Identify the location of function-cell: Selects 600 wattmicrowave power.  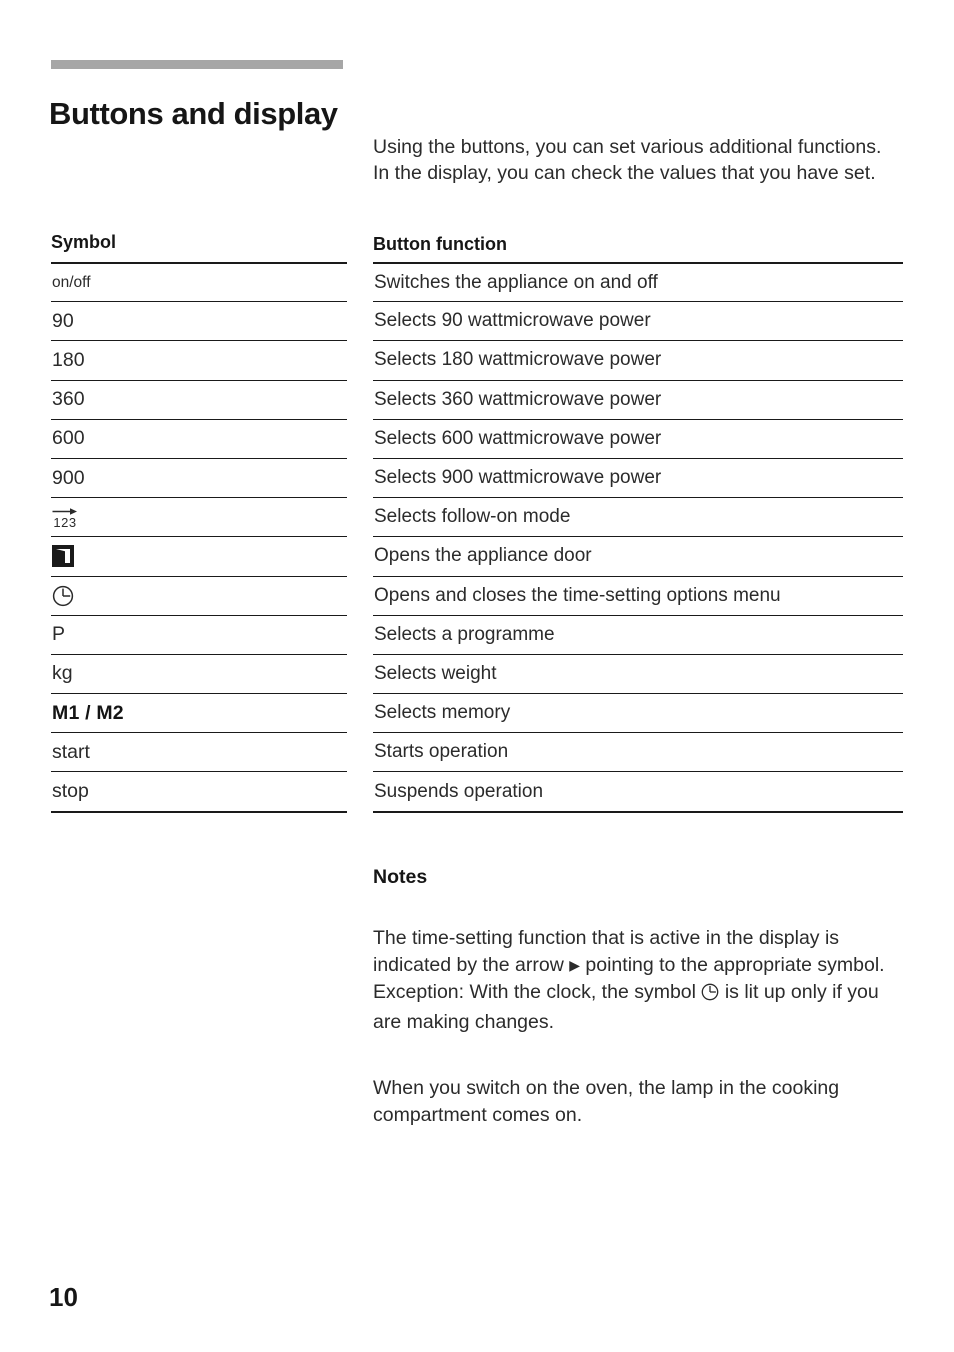
(638, 438).